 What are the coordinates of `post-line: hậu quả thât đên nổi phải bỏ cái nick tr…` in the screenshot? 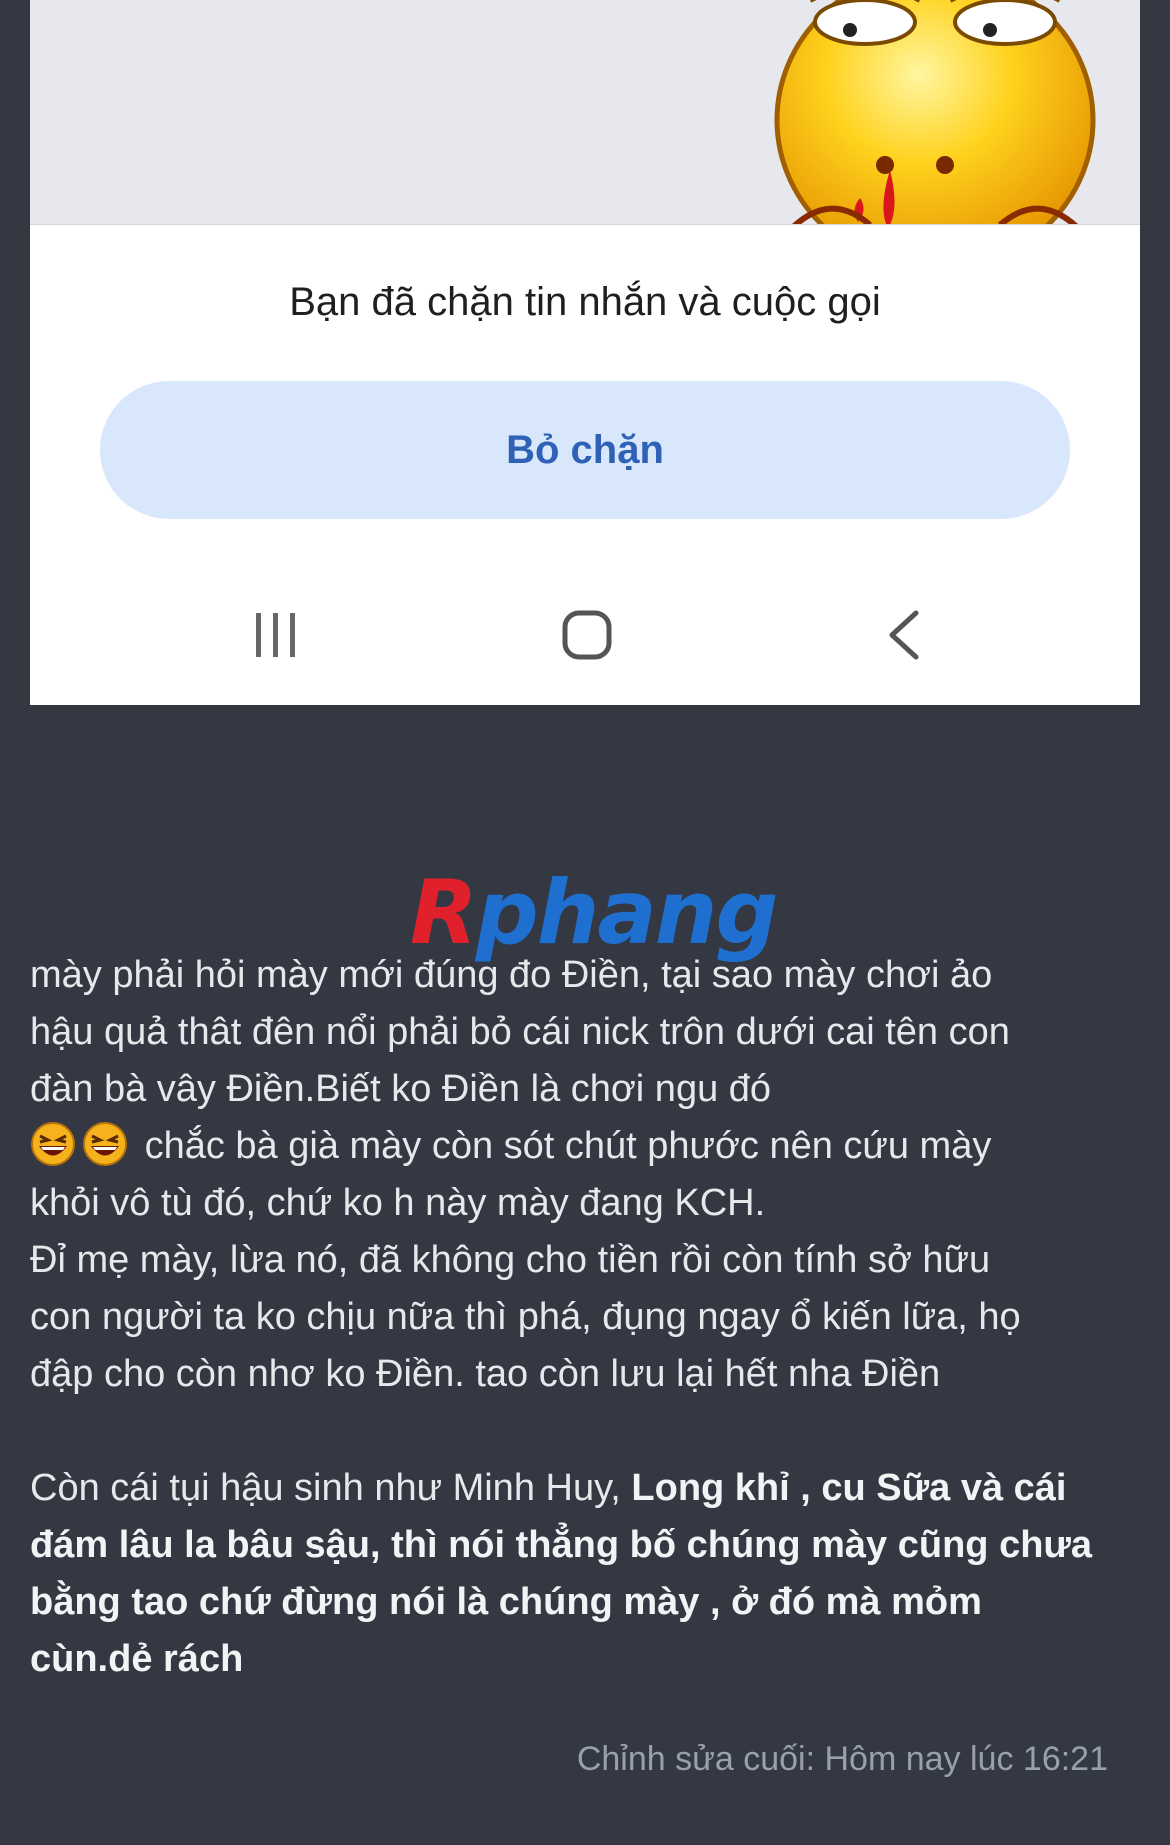 It's located at (520, 1032).